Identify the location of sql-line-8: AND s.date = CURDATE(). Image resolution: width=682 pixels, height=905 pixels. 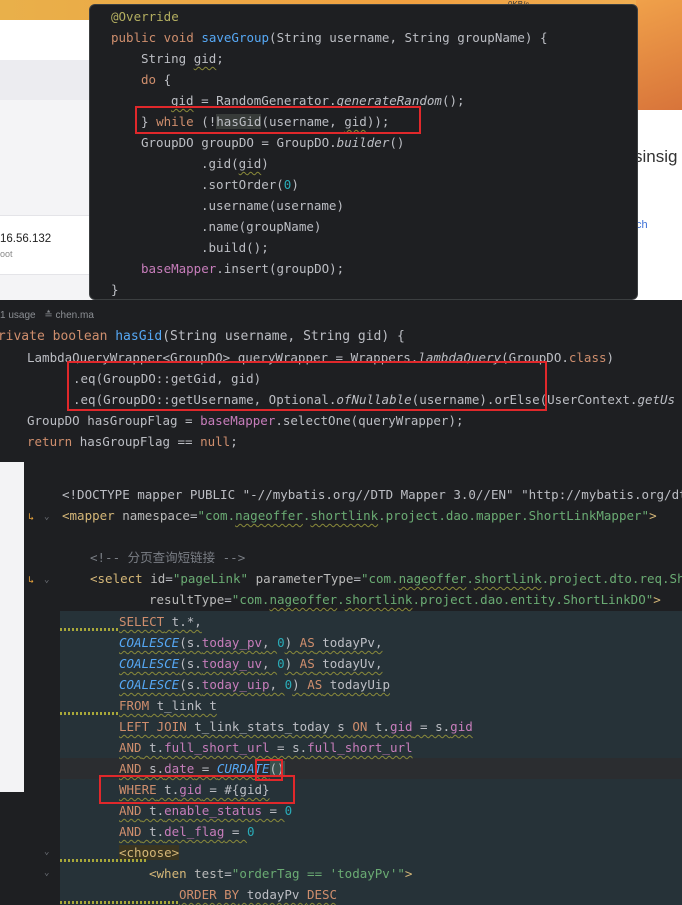
(202, 768).